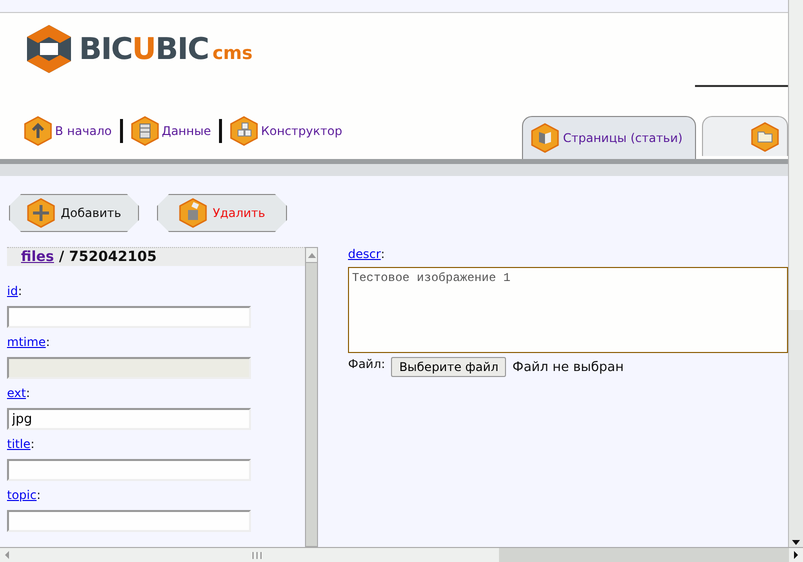 Image resolution: width=803 pixels, height=562 pixels. I want to click on file-status: Файл не выбран, so click(568, 367).